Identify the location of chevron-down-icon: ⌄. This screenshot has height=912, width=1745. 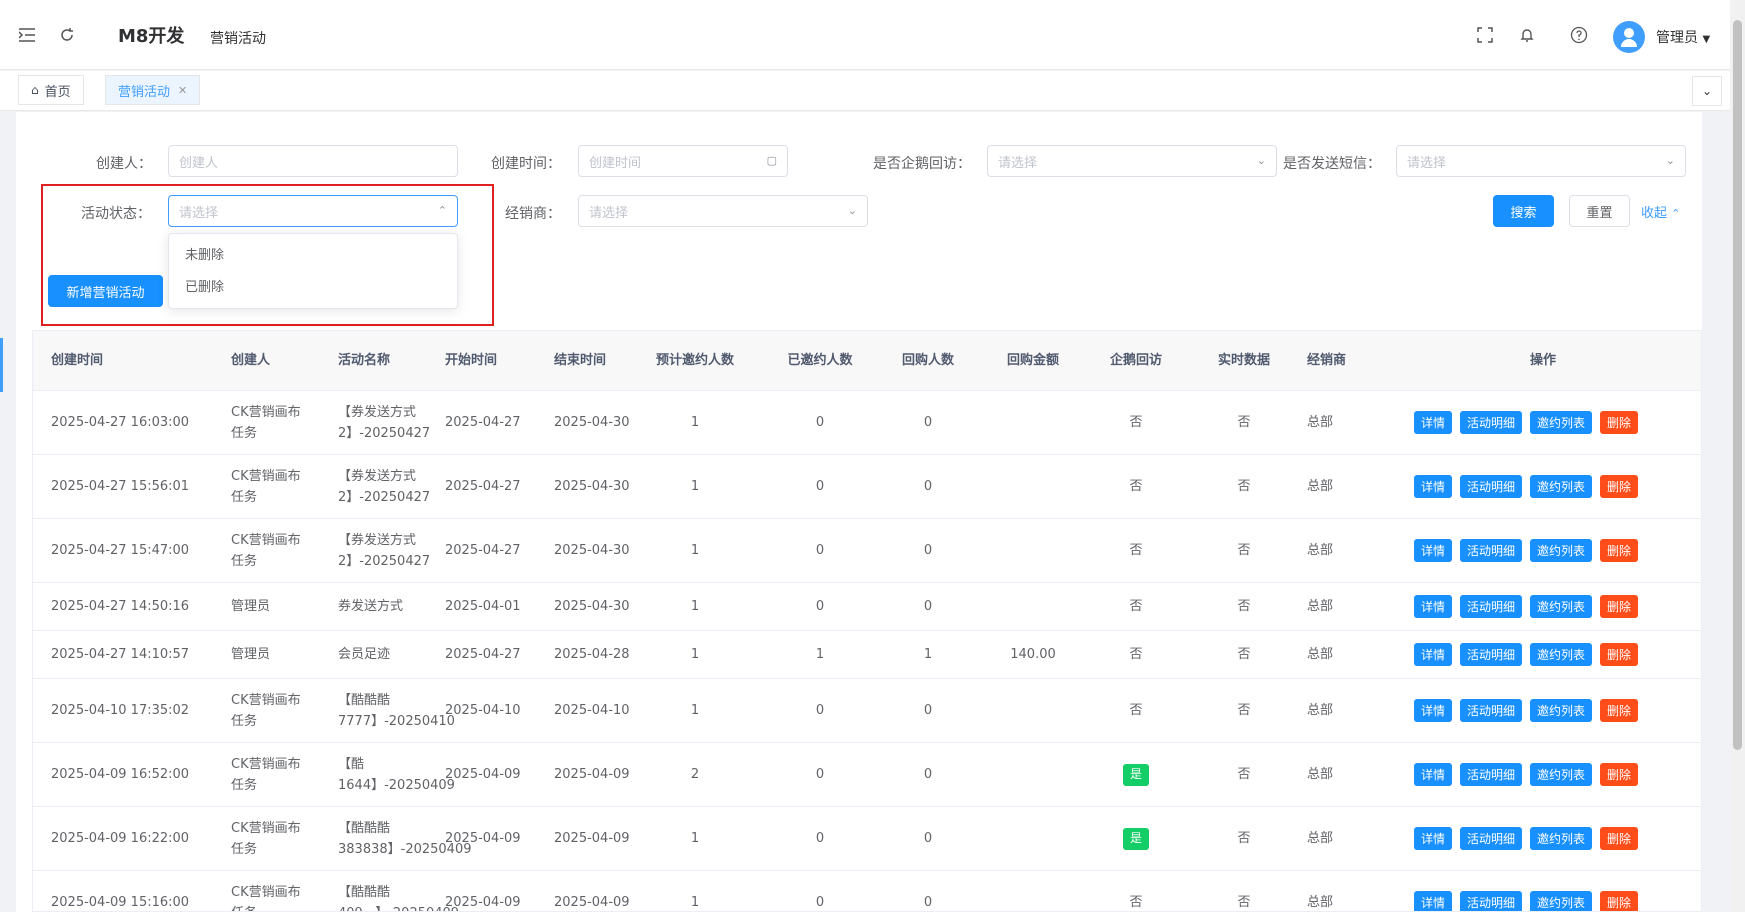
(1670, 160).